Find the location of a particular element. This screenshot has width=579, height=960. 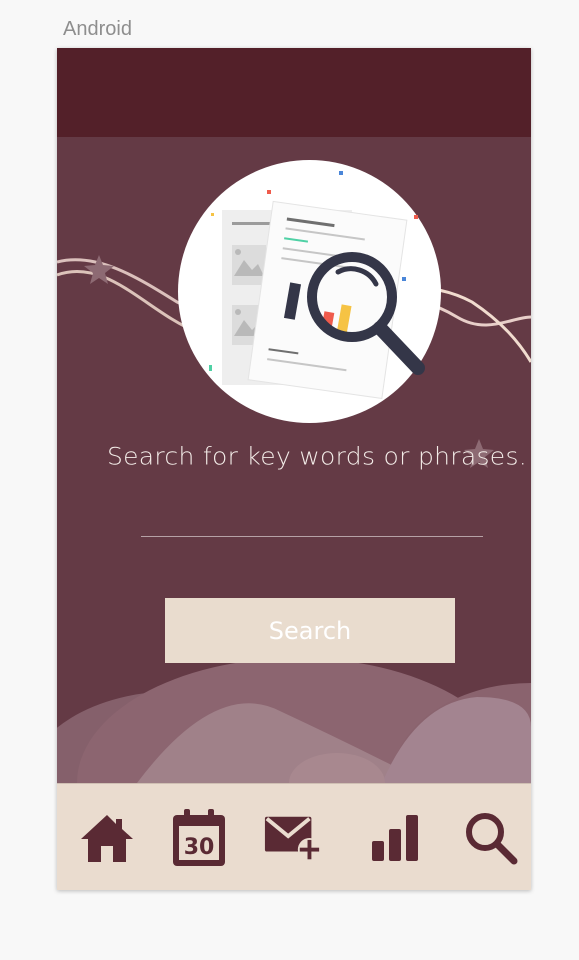

platform-label: Android is located at coordinates (97, 29).